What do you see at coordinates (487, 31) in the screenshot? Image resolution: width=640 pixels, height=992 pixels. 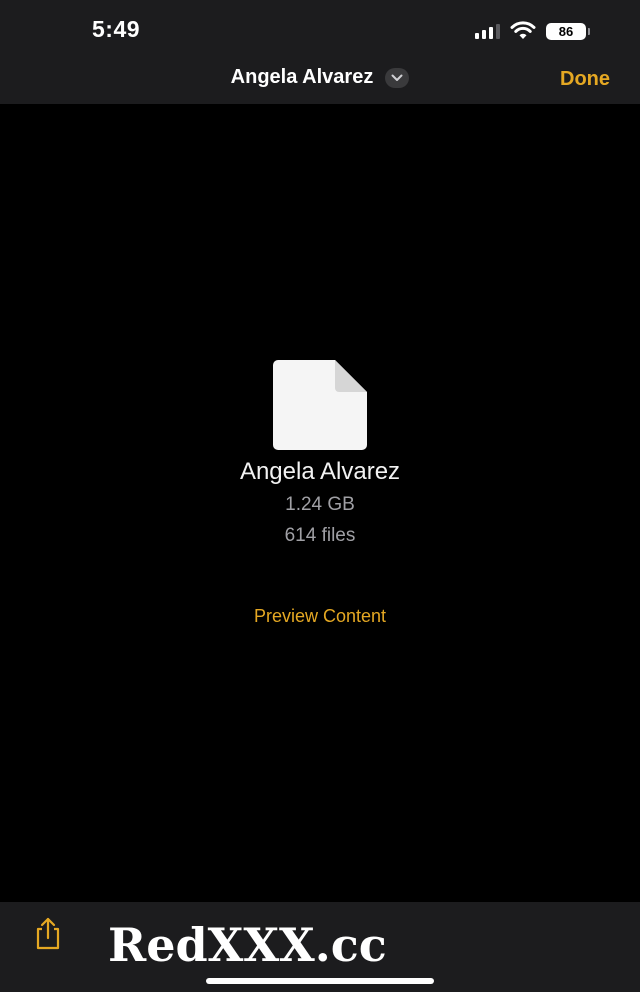 I see `signal-icon` at bounding box center [487, 31].